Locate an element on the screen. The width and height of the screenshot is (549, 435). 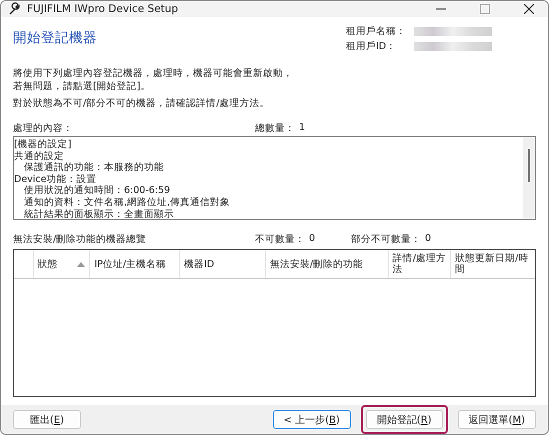
sort-arrow-icon is located at coordinates (81, 264).